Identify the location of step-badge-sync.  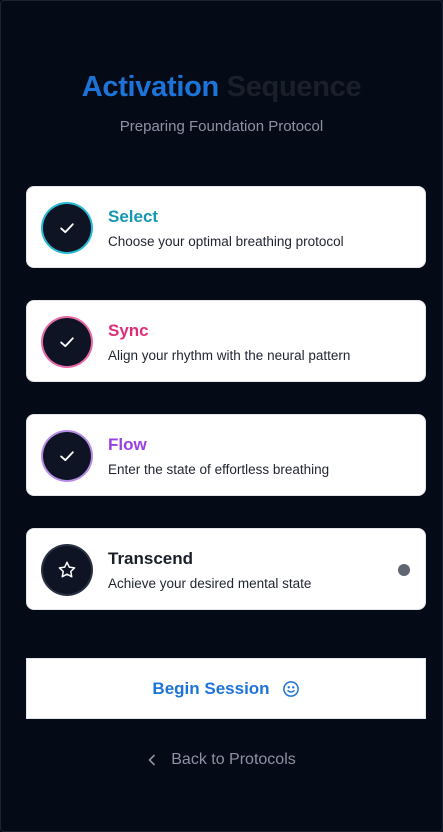
(67, 342).